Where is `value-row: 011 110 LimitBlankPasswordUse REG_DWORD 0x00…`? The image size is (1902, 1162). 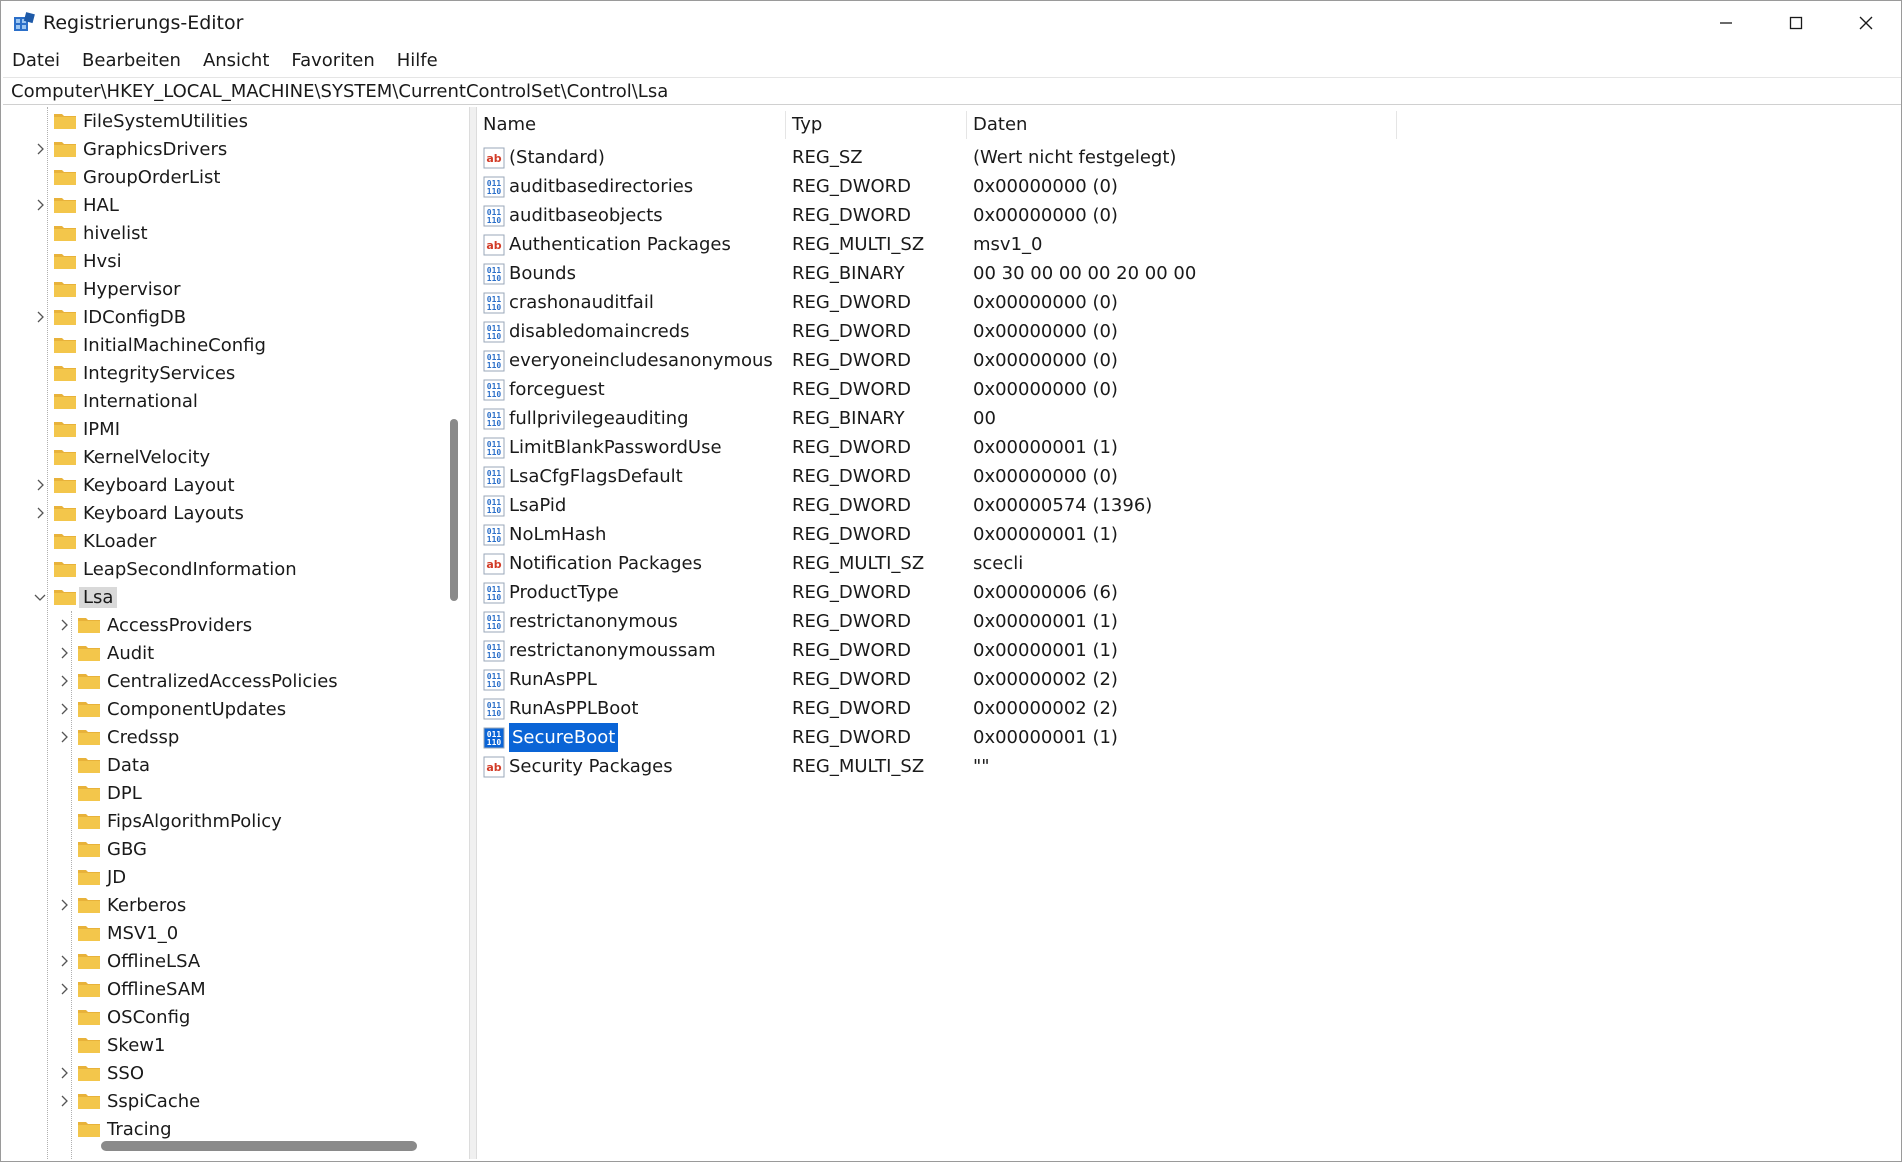 value-row: 011 110 LimitBlankPasswordUse REG_DWORD 0x00… is located at coordinates (1189, 447).